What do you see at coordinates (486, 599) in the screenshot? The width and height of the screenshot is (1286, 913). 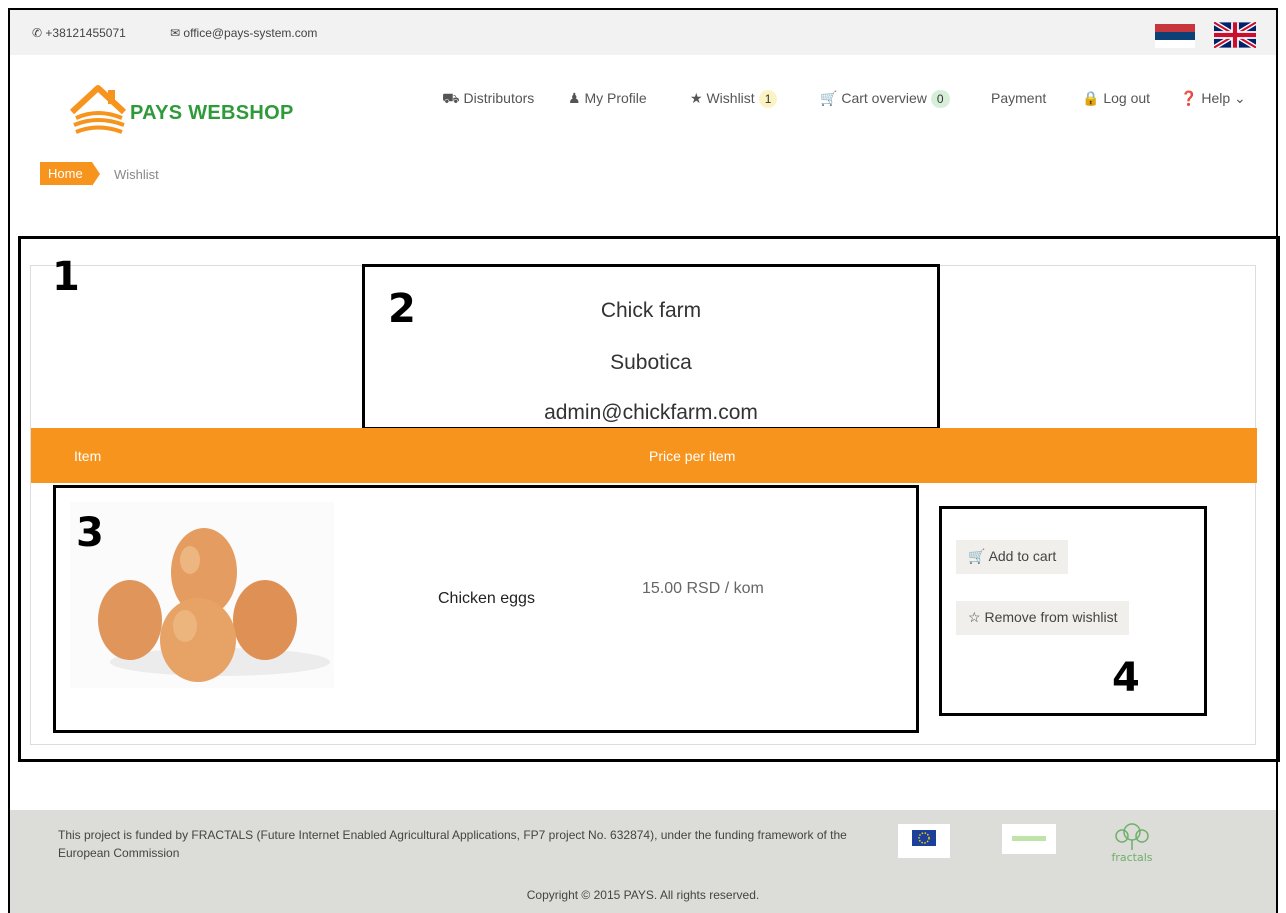 I see `item-name: Chicken eggs` at bounding box center [486, 599].